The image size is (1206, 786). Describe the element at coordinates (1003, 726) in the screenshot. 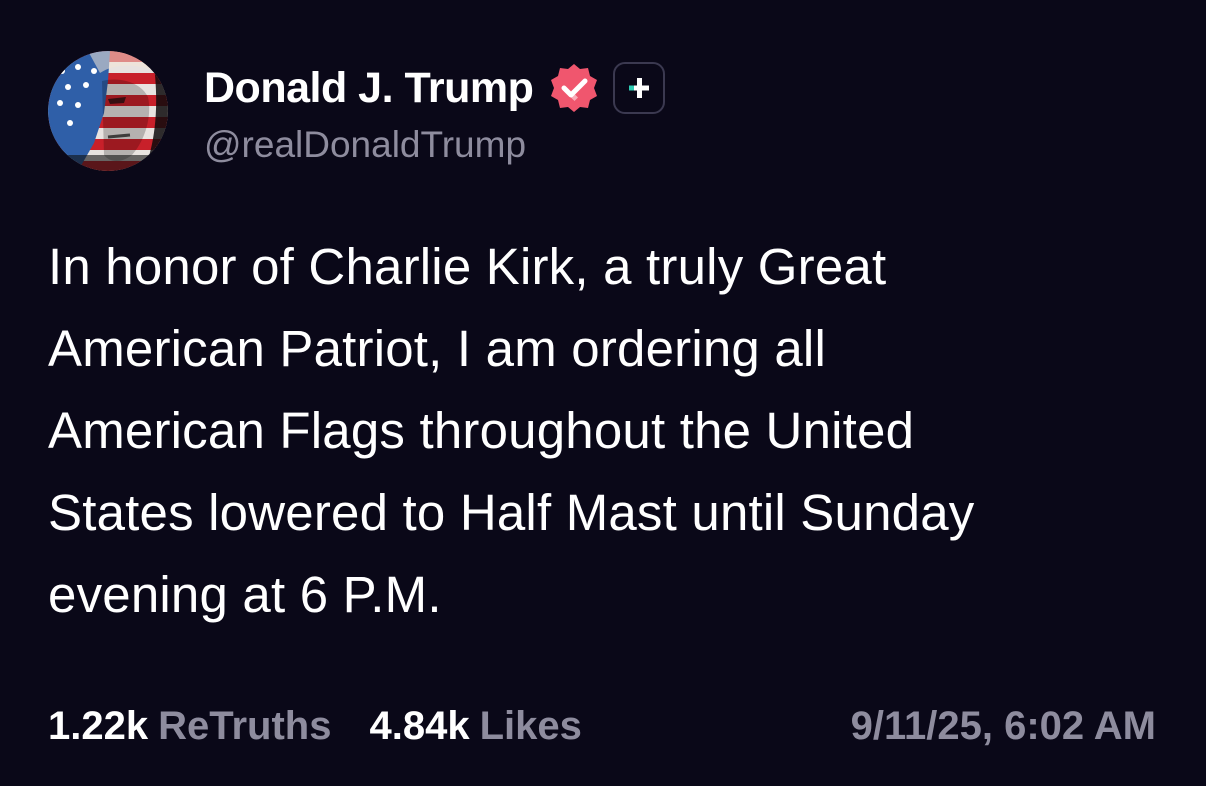

I see `post-timestamp: 9/11/25, 6:02 AM` at that location.